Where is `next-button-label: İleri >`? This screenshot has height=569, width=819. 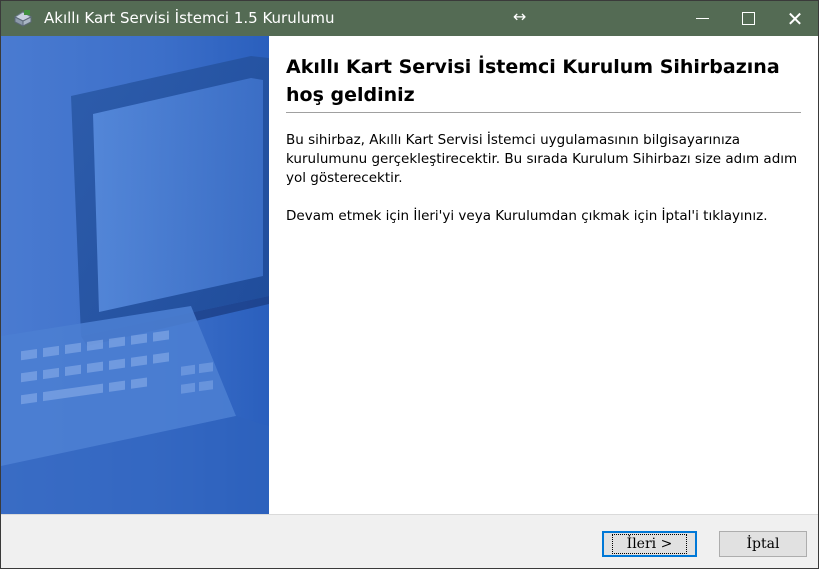 next-button-label: İleri > is located at coordinates (649, 544).